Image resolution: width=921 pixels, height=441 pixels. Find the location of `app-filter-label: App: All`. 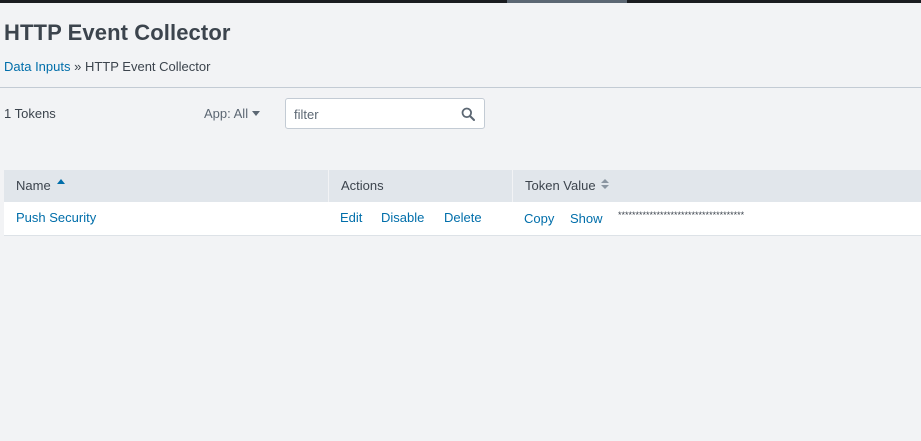

app-filter-label: App: All is located at coordinates (226, 113).